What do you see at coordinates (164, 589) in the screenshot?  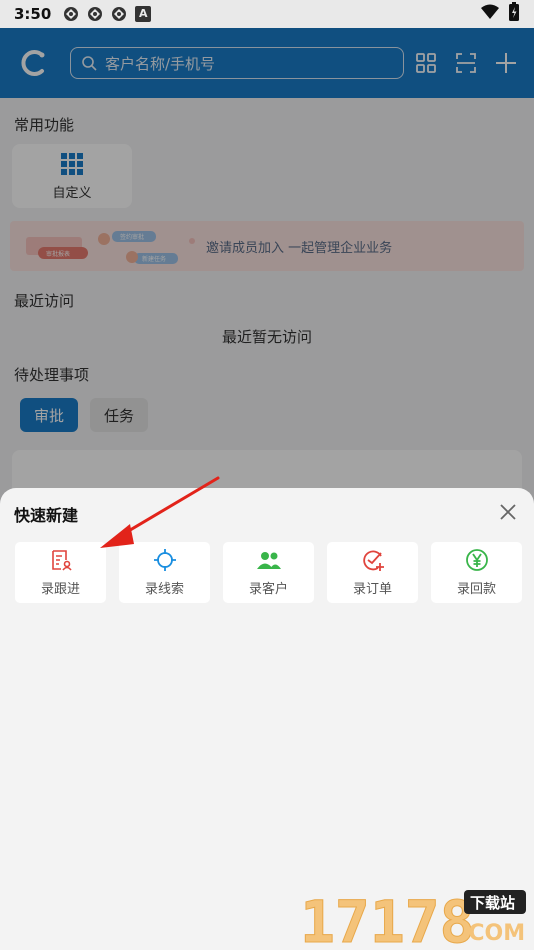 I see `record-lead-label: 录线索` at bounding box center [164, 589].